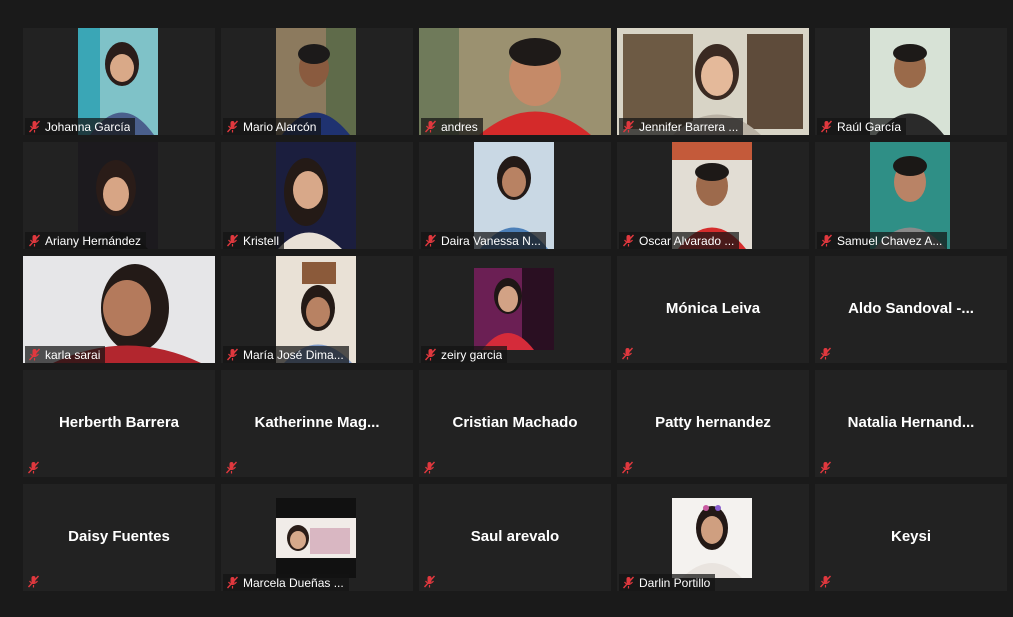  Describe the element at coordinates (472, 354) in the screenshot. I see `participant-name: zeiry garcia` at that location.